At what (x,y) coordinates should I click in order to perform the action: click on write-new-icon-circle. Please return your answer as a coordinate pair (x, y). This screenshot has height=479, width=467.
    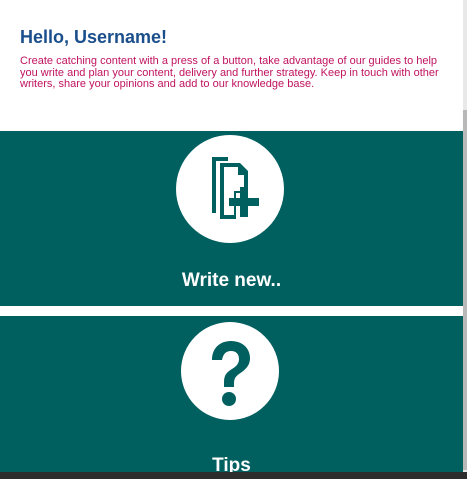
    Looking at the image, I should click on (230, 189).